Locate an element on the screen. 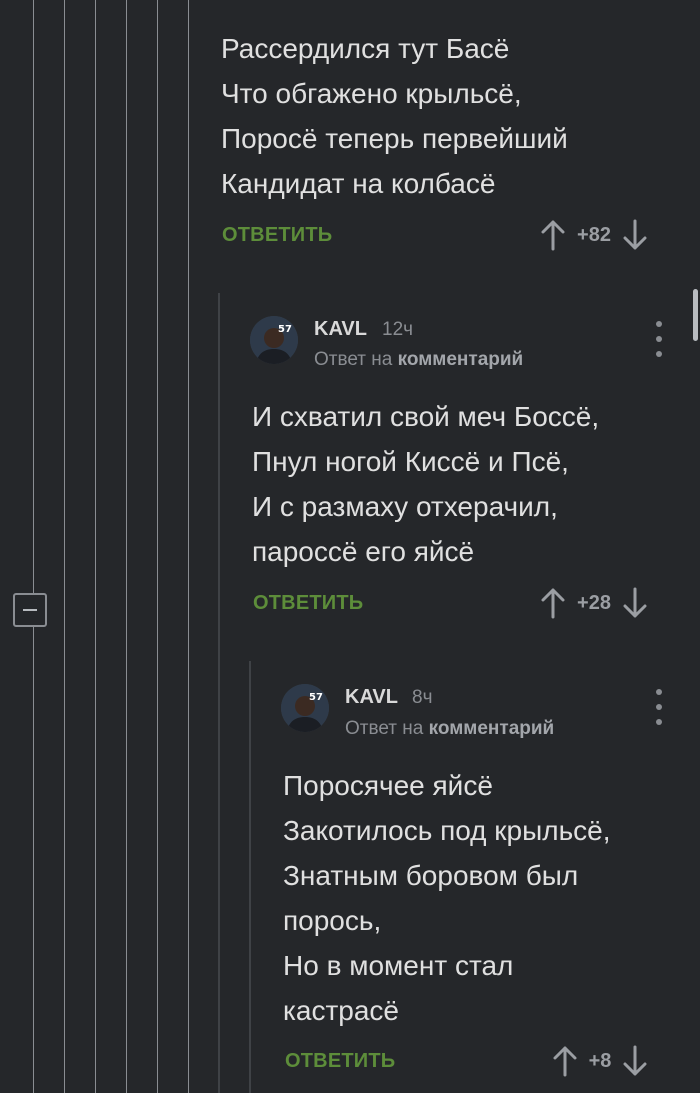 Image resolution: width=700 pixels, height=1093 pixels. vote-score: +82 is located at coordinates (594, 234).